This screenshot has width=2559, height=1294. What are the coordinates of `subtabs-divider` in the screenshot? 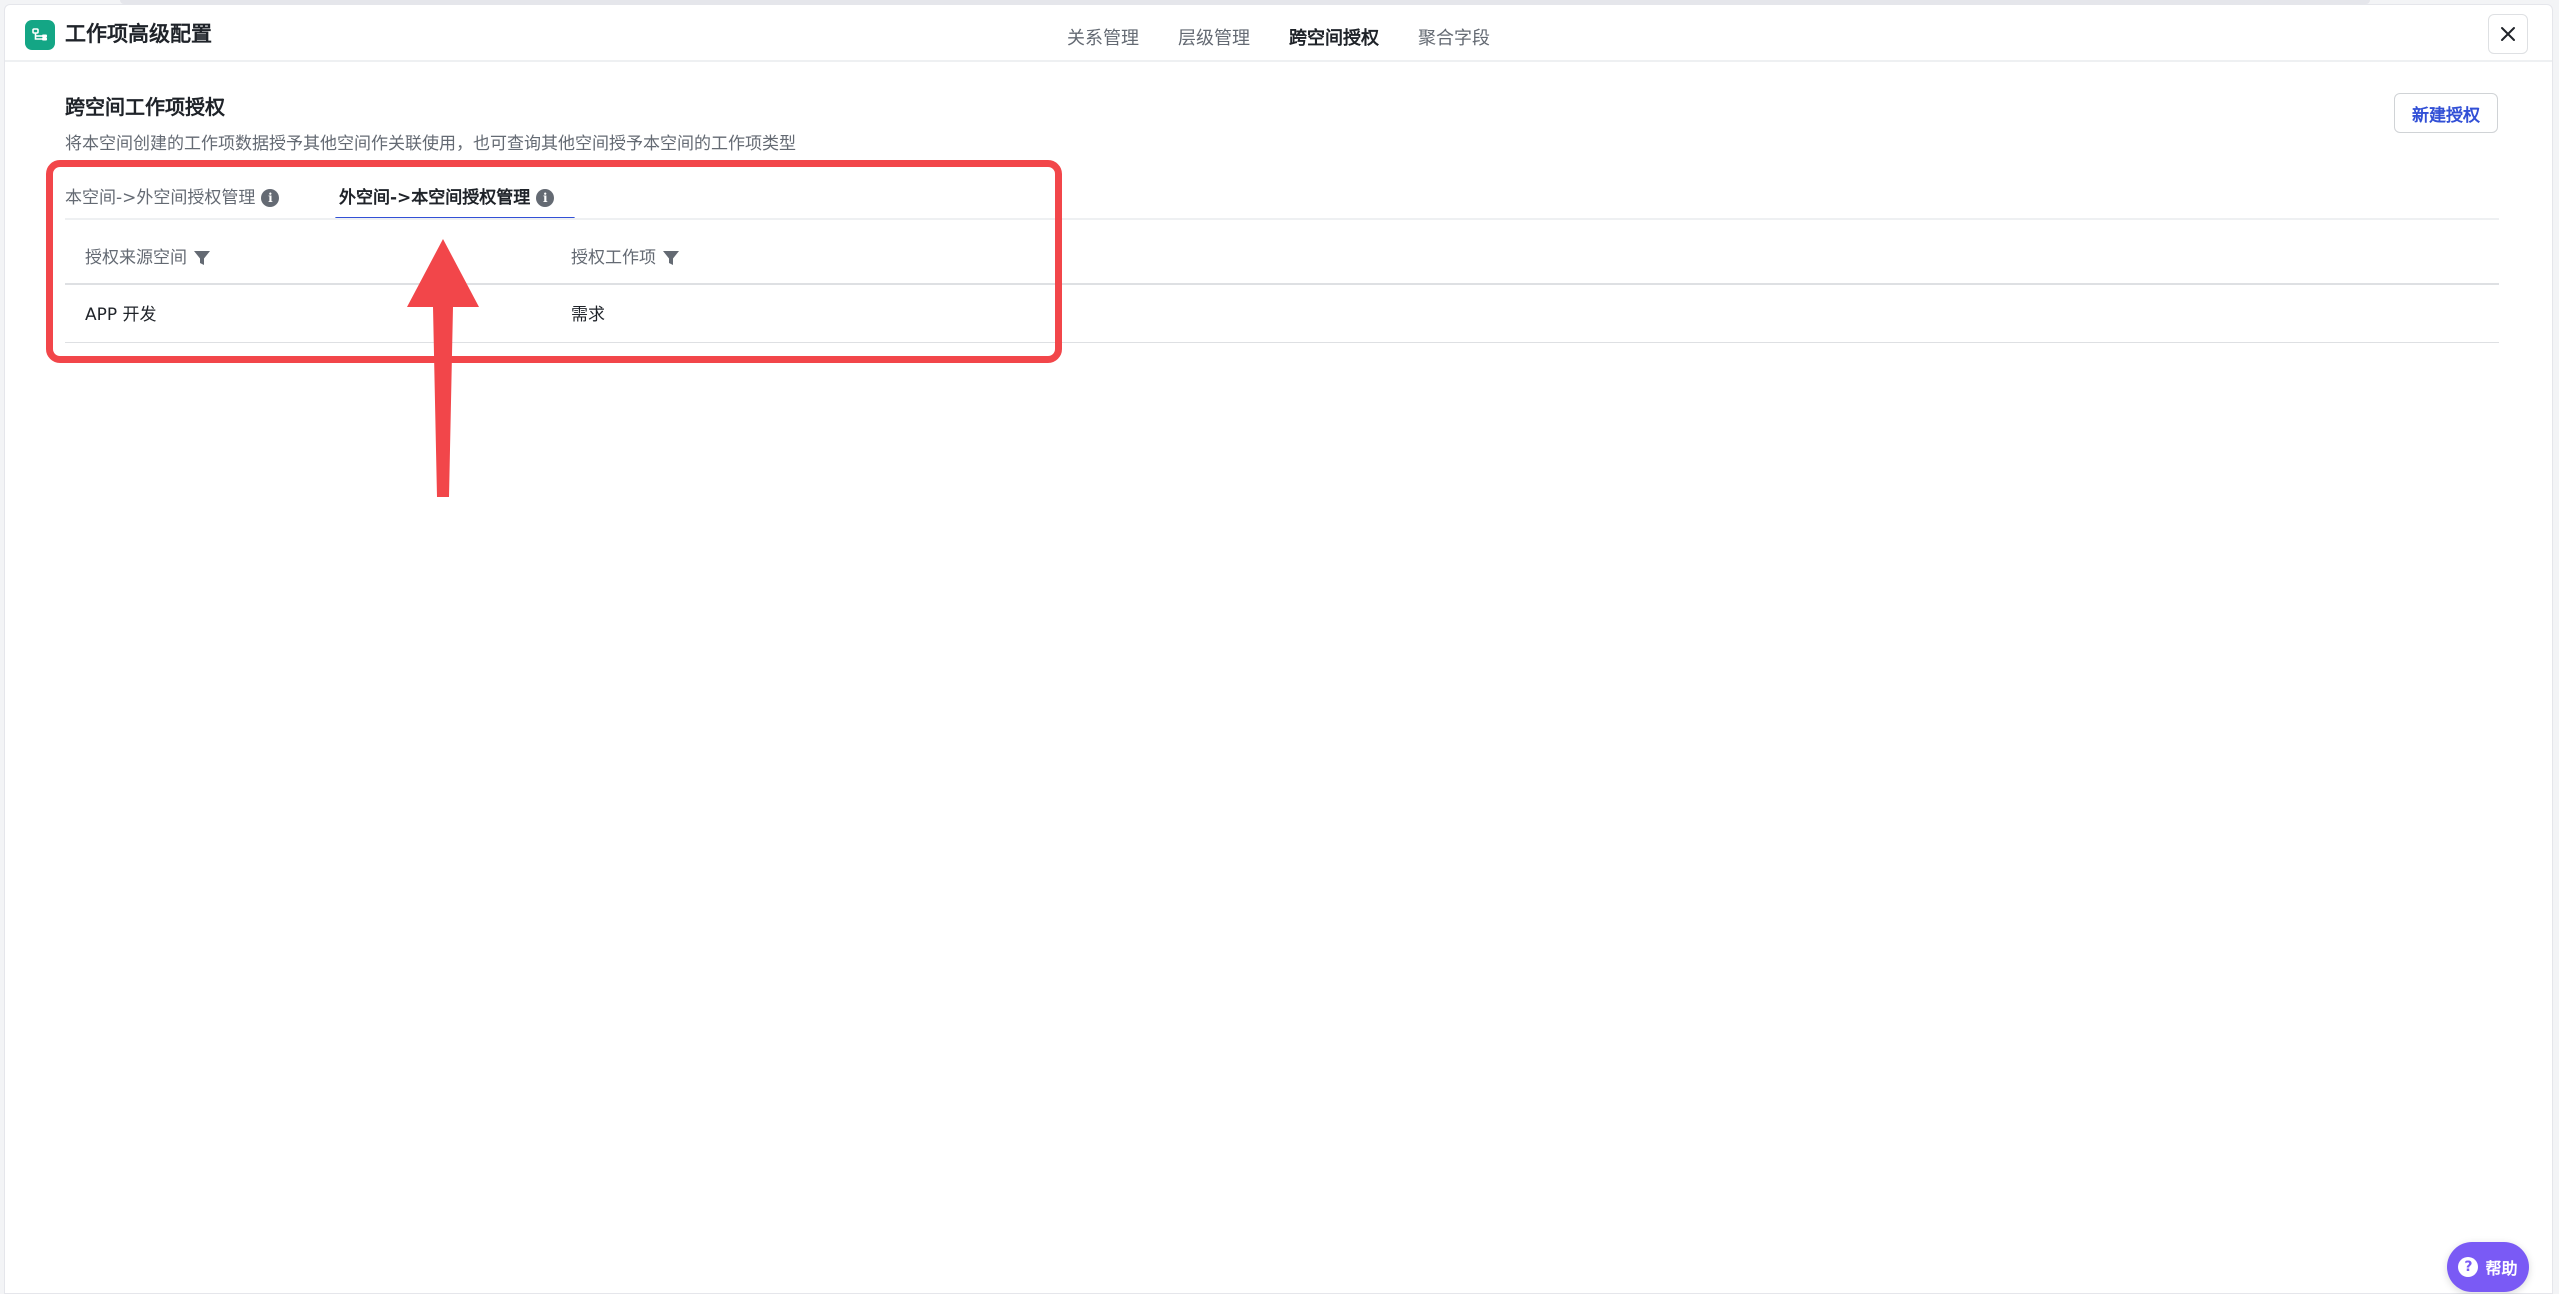 It's located at (1282, 219).